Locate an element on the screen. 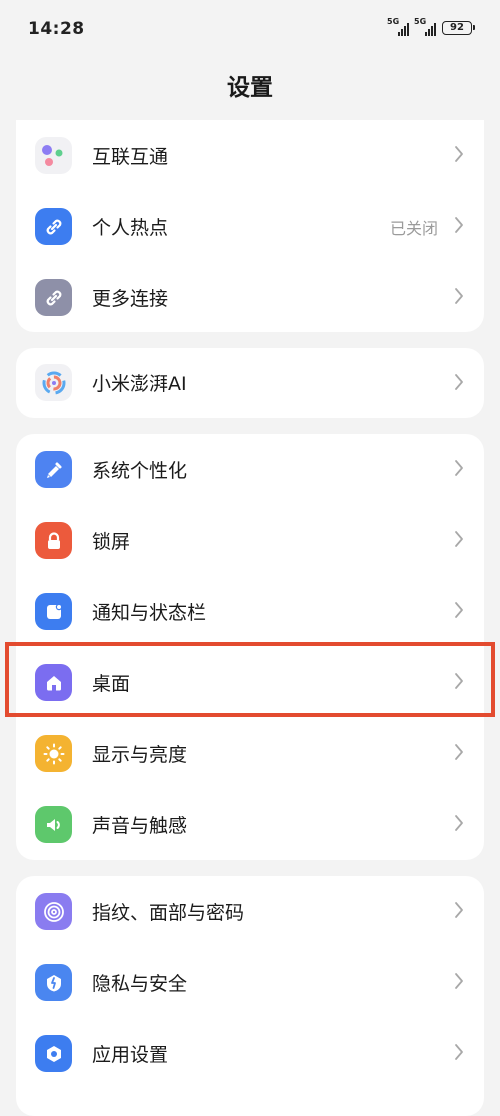 This screenshot has width=500, height=1116. settings-item-label: 小米澎湃AI is located at coordinates (139, 384).